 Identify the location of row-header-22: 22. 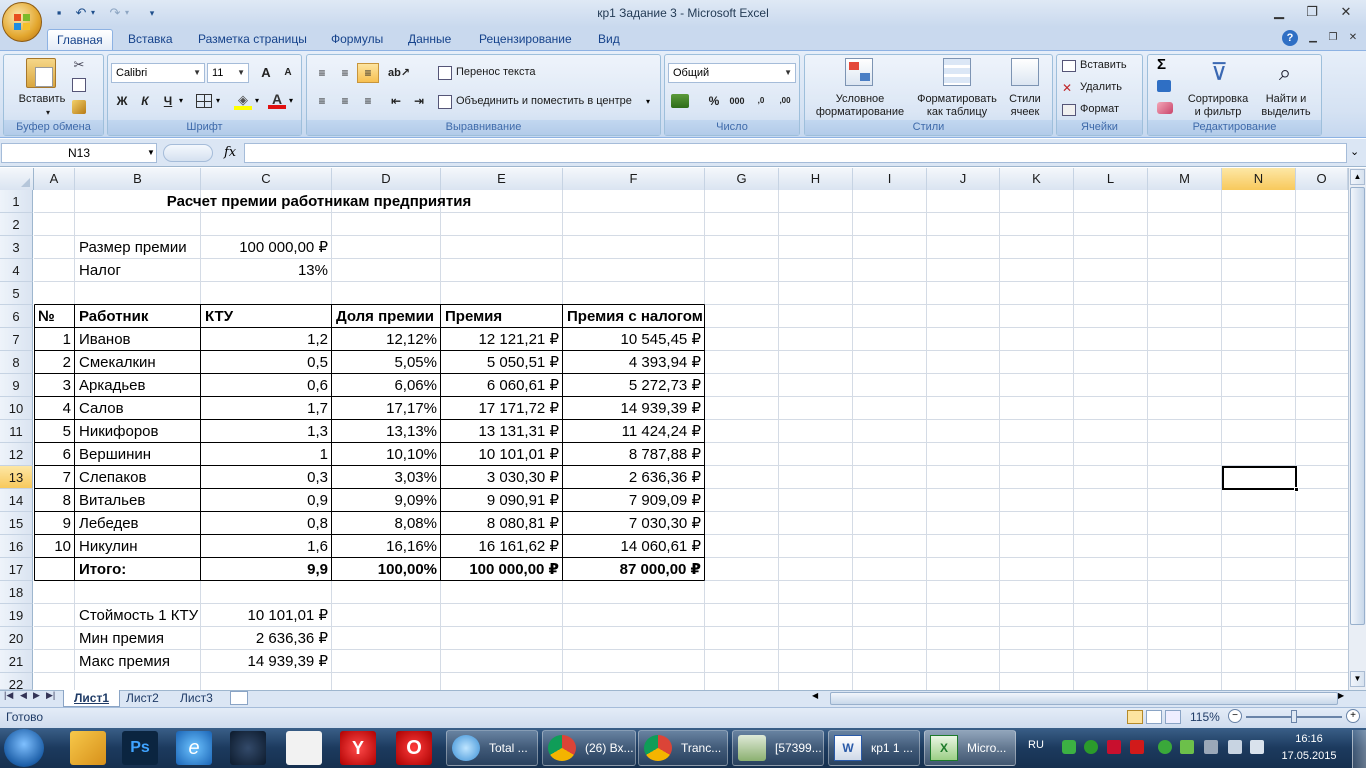
(16, 682).